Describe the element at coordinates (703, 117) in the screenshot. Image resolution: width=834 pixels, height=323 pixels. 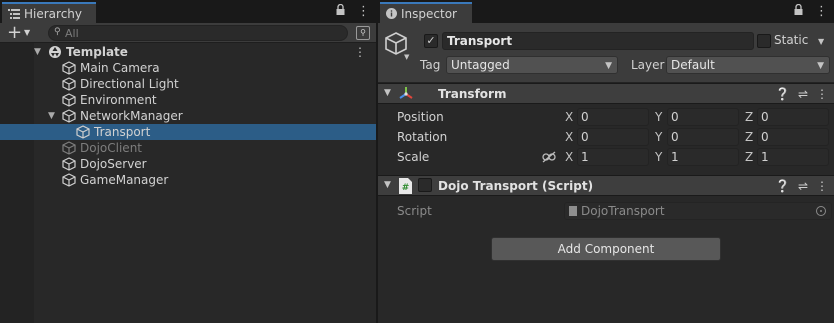
I see `position-y-field: 0` at that location.